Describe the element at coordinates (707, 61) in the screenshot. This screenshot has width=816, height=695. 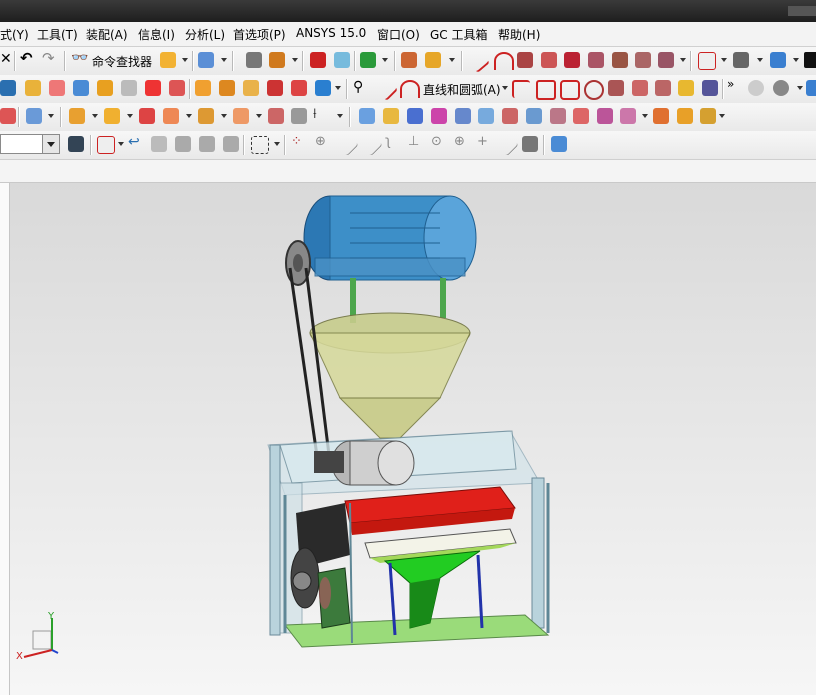
I see `fit-view-icon` at that location.